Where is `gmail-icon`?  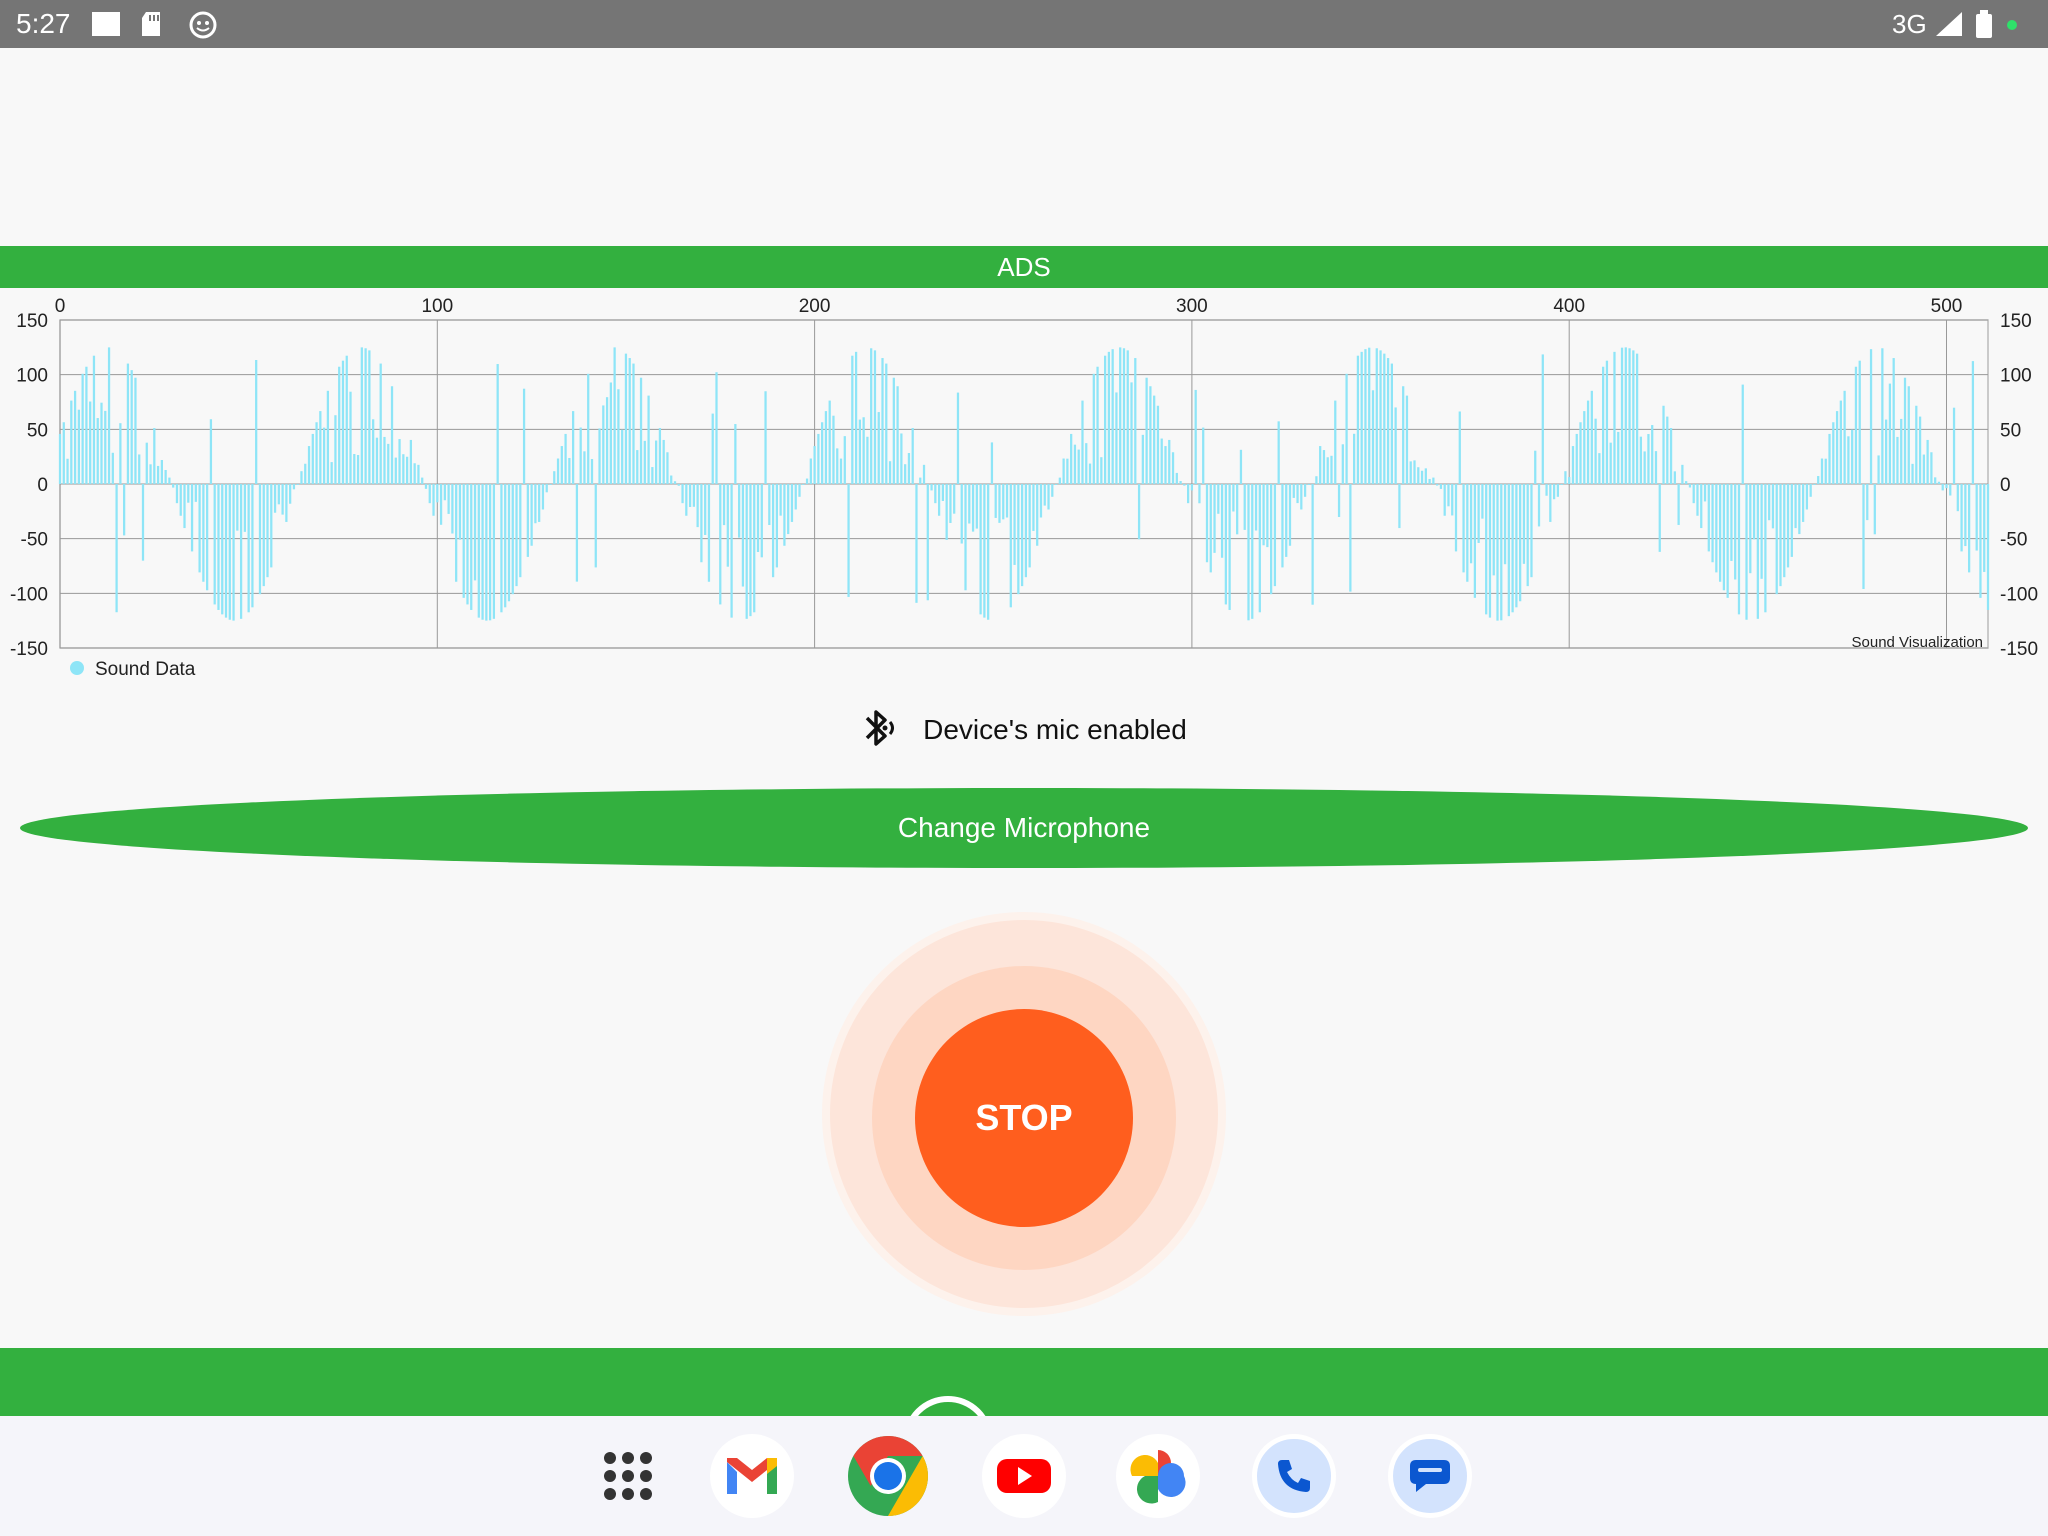
gmail-icon is located at coordinates (752, 1476).